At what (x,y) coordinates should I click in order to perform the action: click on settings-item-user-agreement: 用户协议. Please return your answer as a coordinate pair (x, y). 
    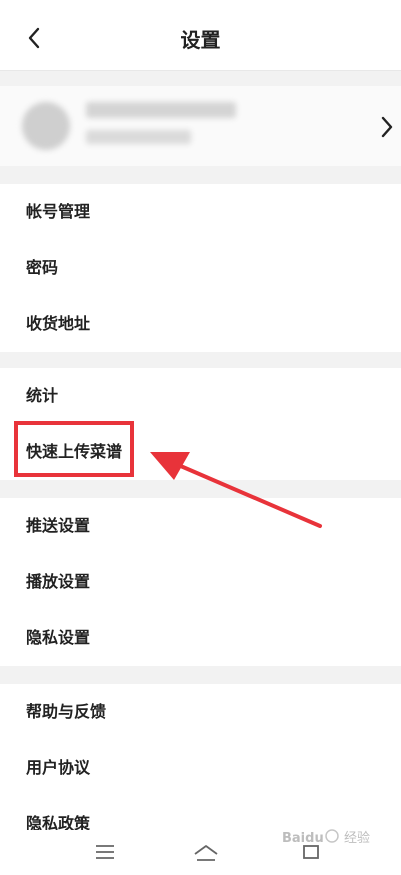
    Looking at the image, I should click on (200, 768).